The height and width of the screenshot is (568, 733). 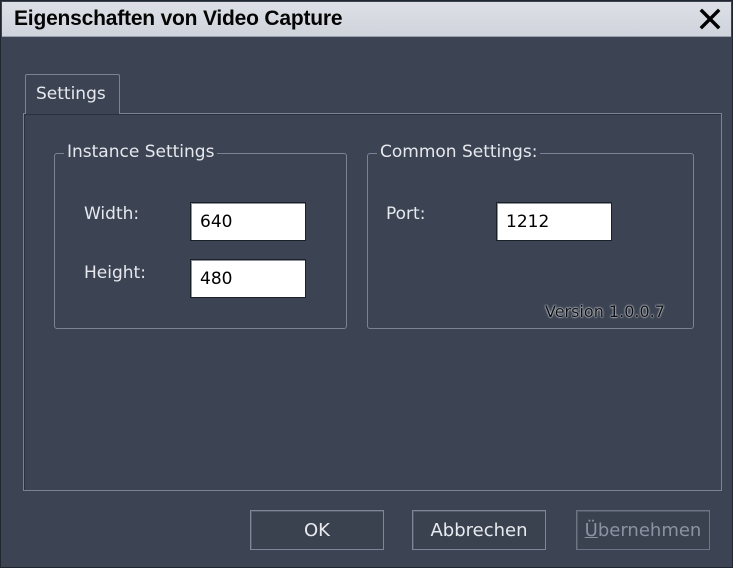 I want to click on common-settings-title: Common Settings:, so click(x=459, y=152).